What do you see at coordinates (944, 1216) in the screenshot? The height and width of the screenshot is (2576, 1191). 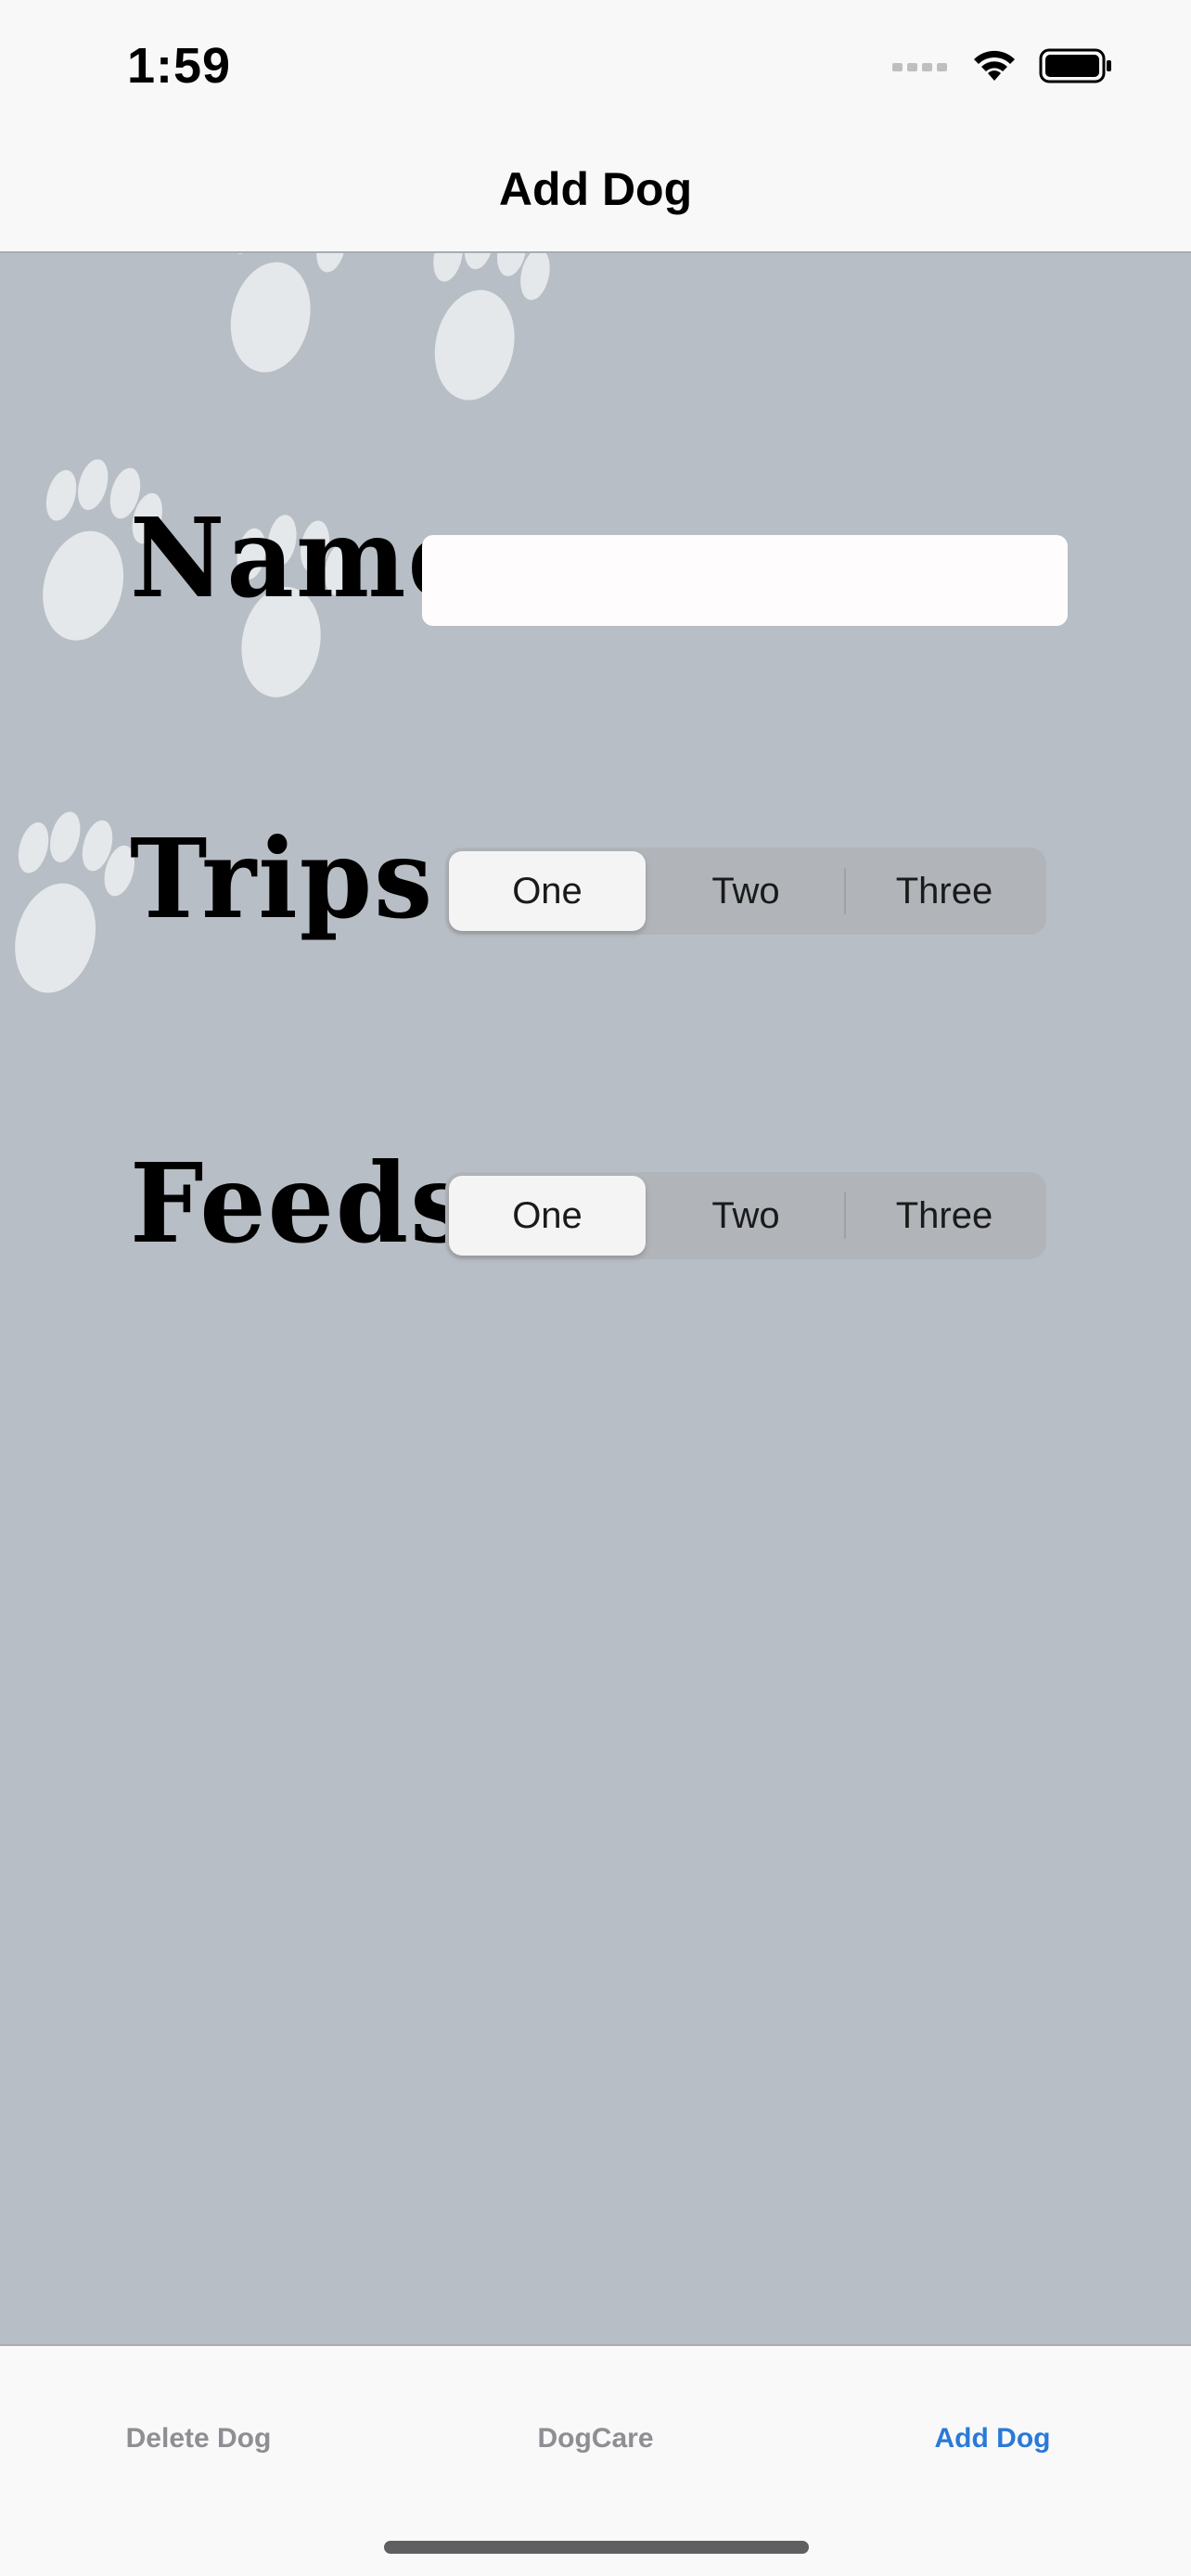 I see `feeds-segment-three: Three` at bounding box center [944, 1216].